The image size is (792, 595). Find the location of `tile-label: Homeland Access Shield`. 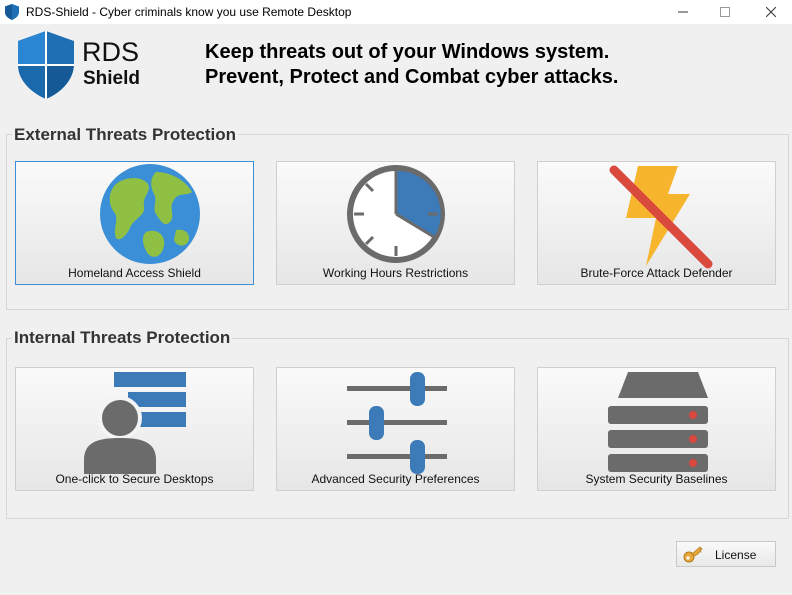

tile-label: Homeland Access Shield is located at coordinates (134, 273).